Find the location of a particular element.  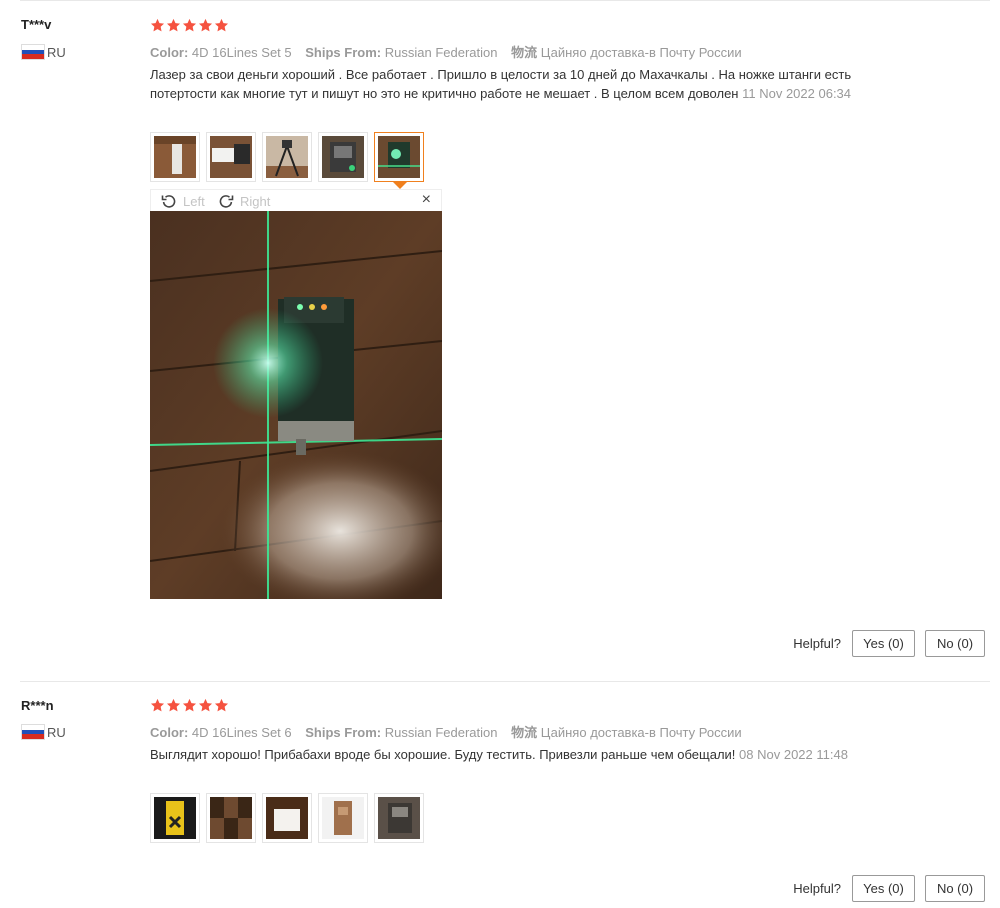

rotate-left-label: Left is located at coordinates (194, 201).